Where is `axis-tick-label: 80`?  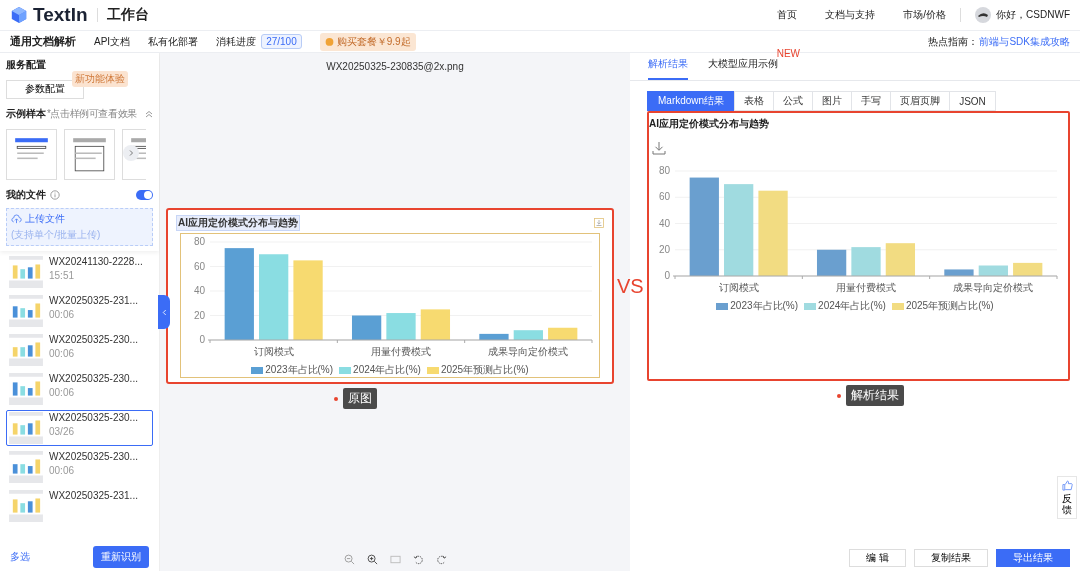 axis-tick-label: 80 is located at coordinates (664, 170).